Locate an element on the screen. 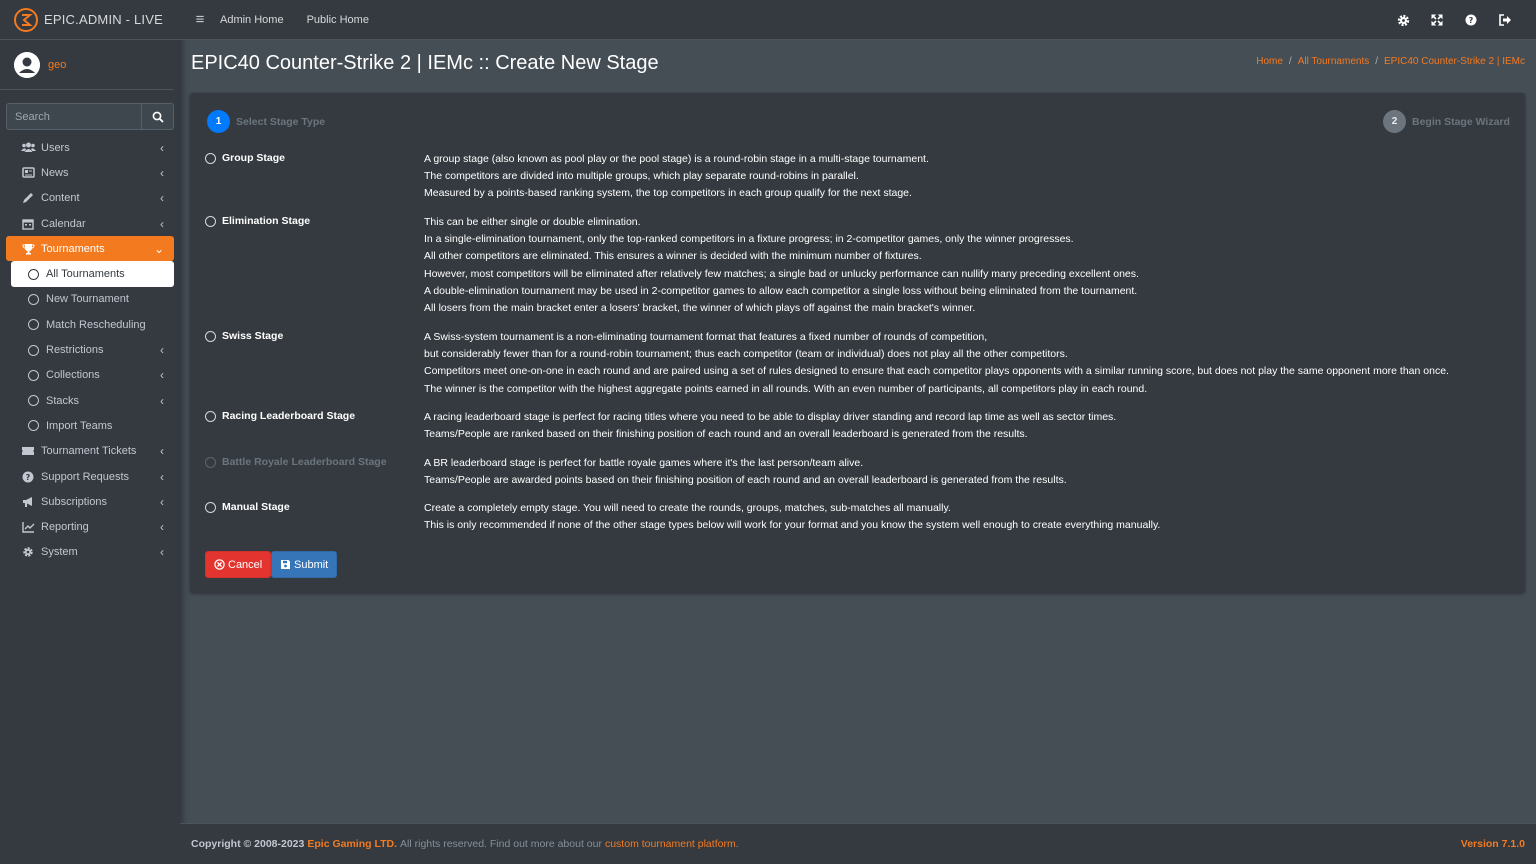 This screenshot has height=864, width=1536. sidebar-item-label: New Tournament is located at coordinates (87, 299).